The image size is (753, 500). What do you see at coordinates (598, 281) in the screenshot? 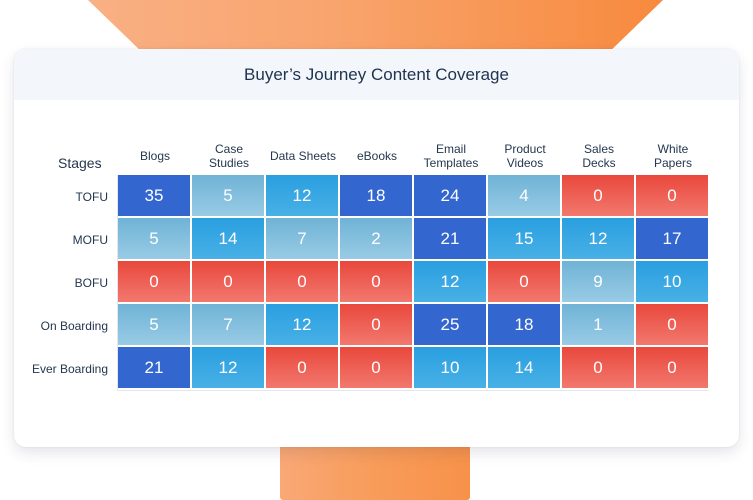
I see `heatmap-cell: 9` at bounding box center [598, 281].